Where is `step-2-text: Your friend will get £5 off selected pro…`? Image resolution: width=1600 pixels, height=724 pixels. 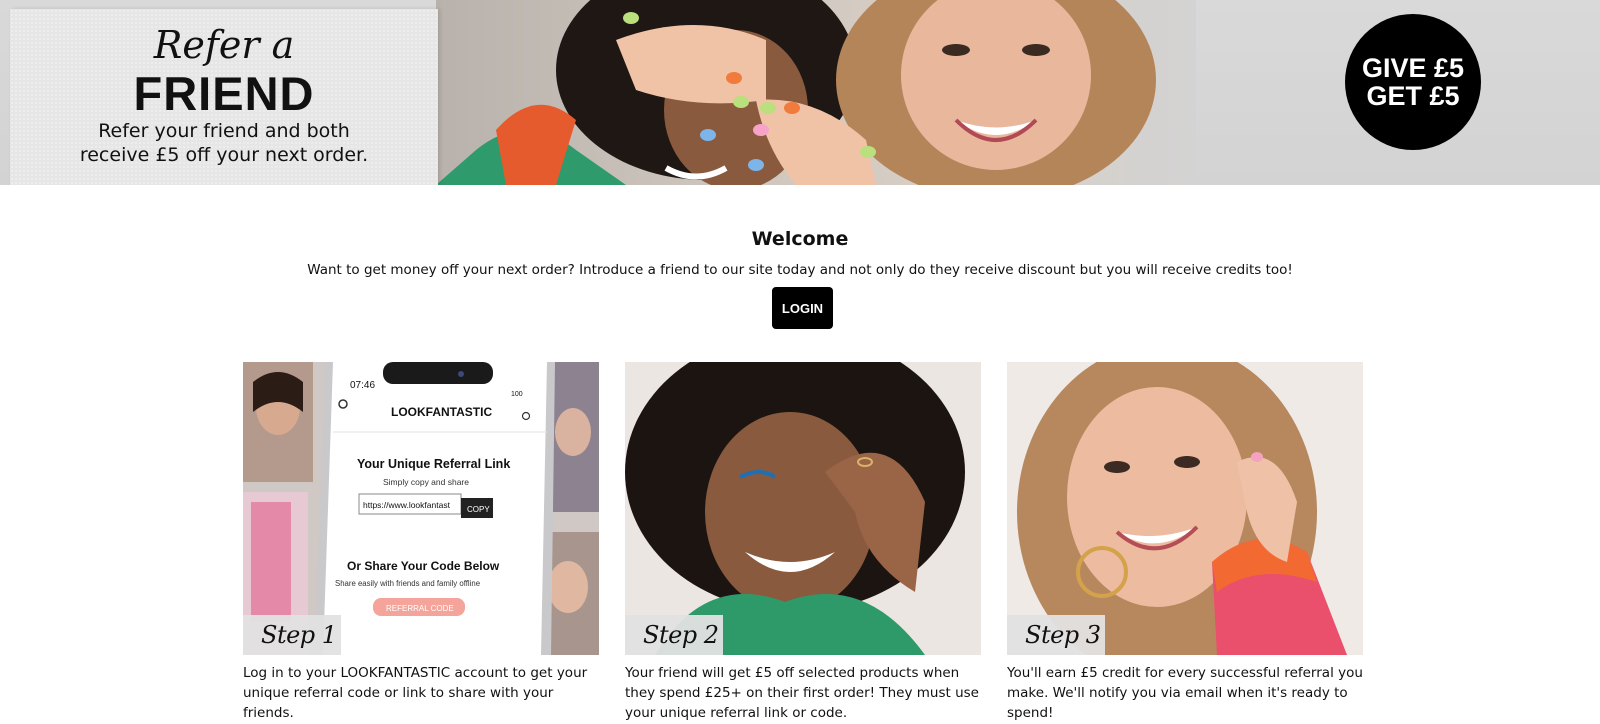
step-2-text: Your friend will get £5 off selected pro… is located at coordinates (802, 693).